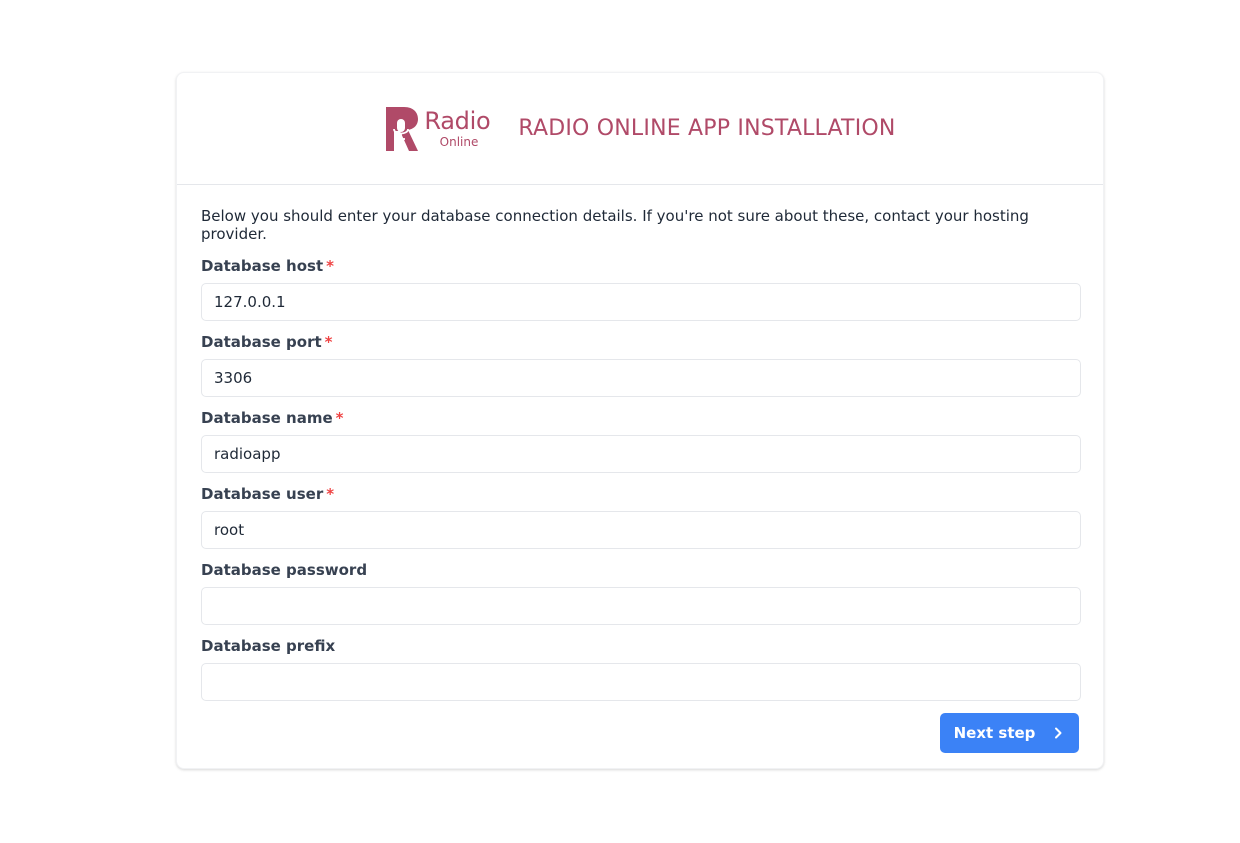 The width and height of the screenshot is (1240, 843). What do you see at coordinates (640, 646) in the screenshot?
I see `database-prefix-label: Database prefix` at bounding box center [640, 646].